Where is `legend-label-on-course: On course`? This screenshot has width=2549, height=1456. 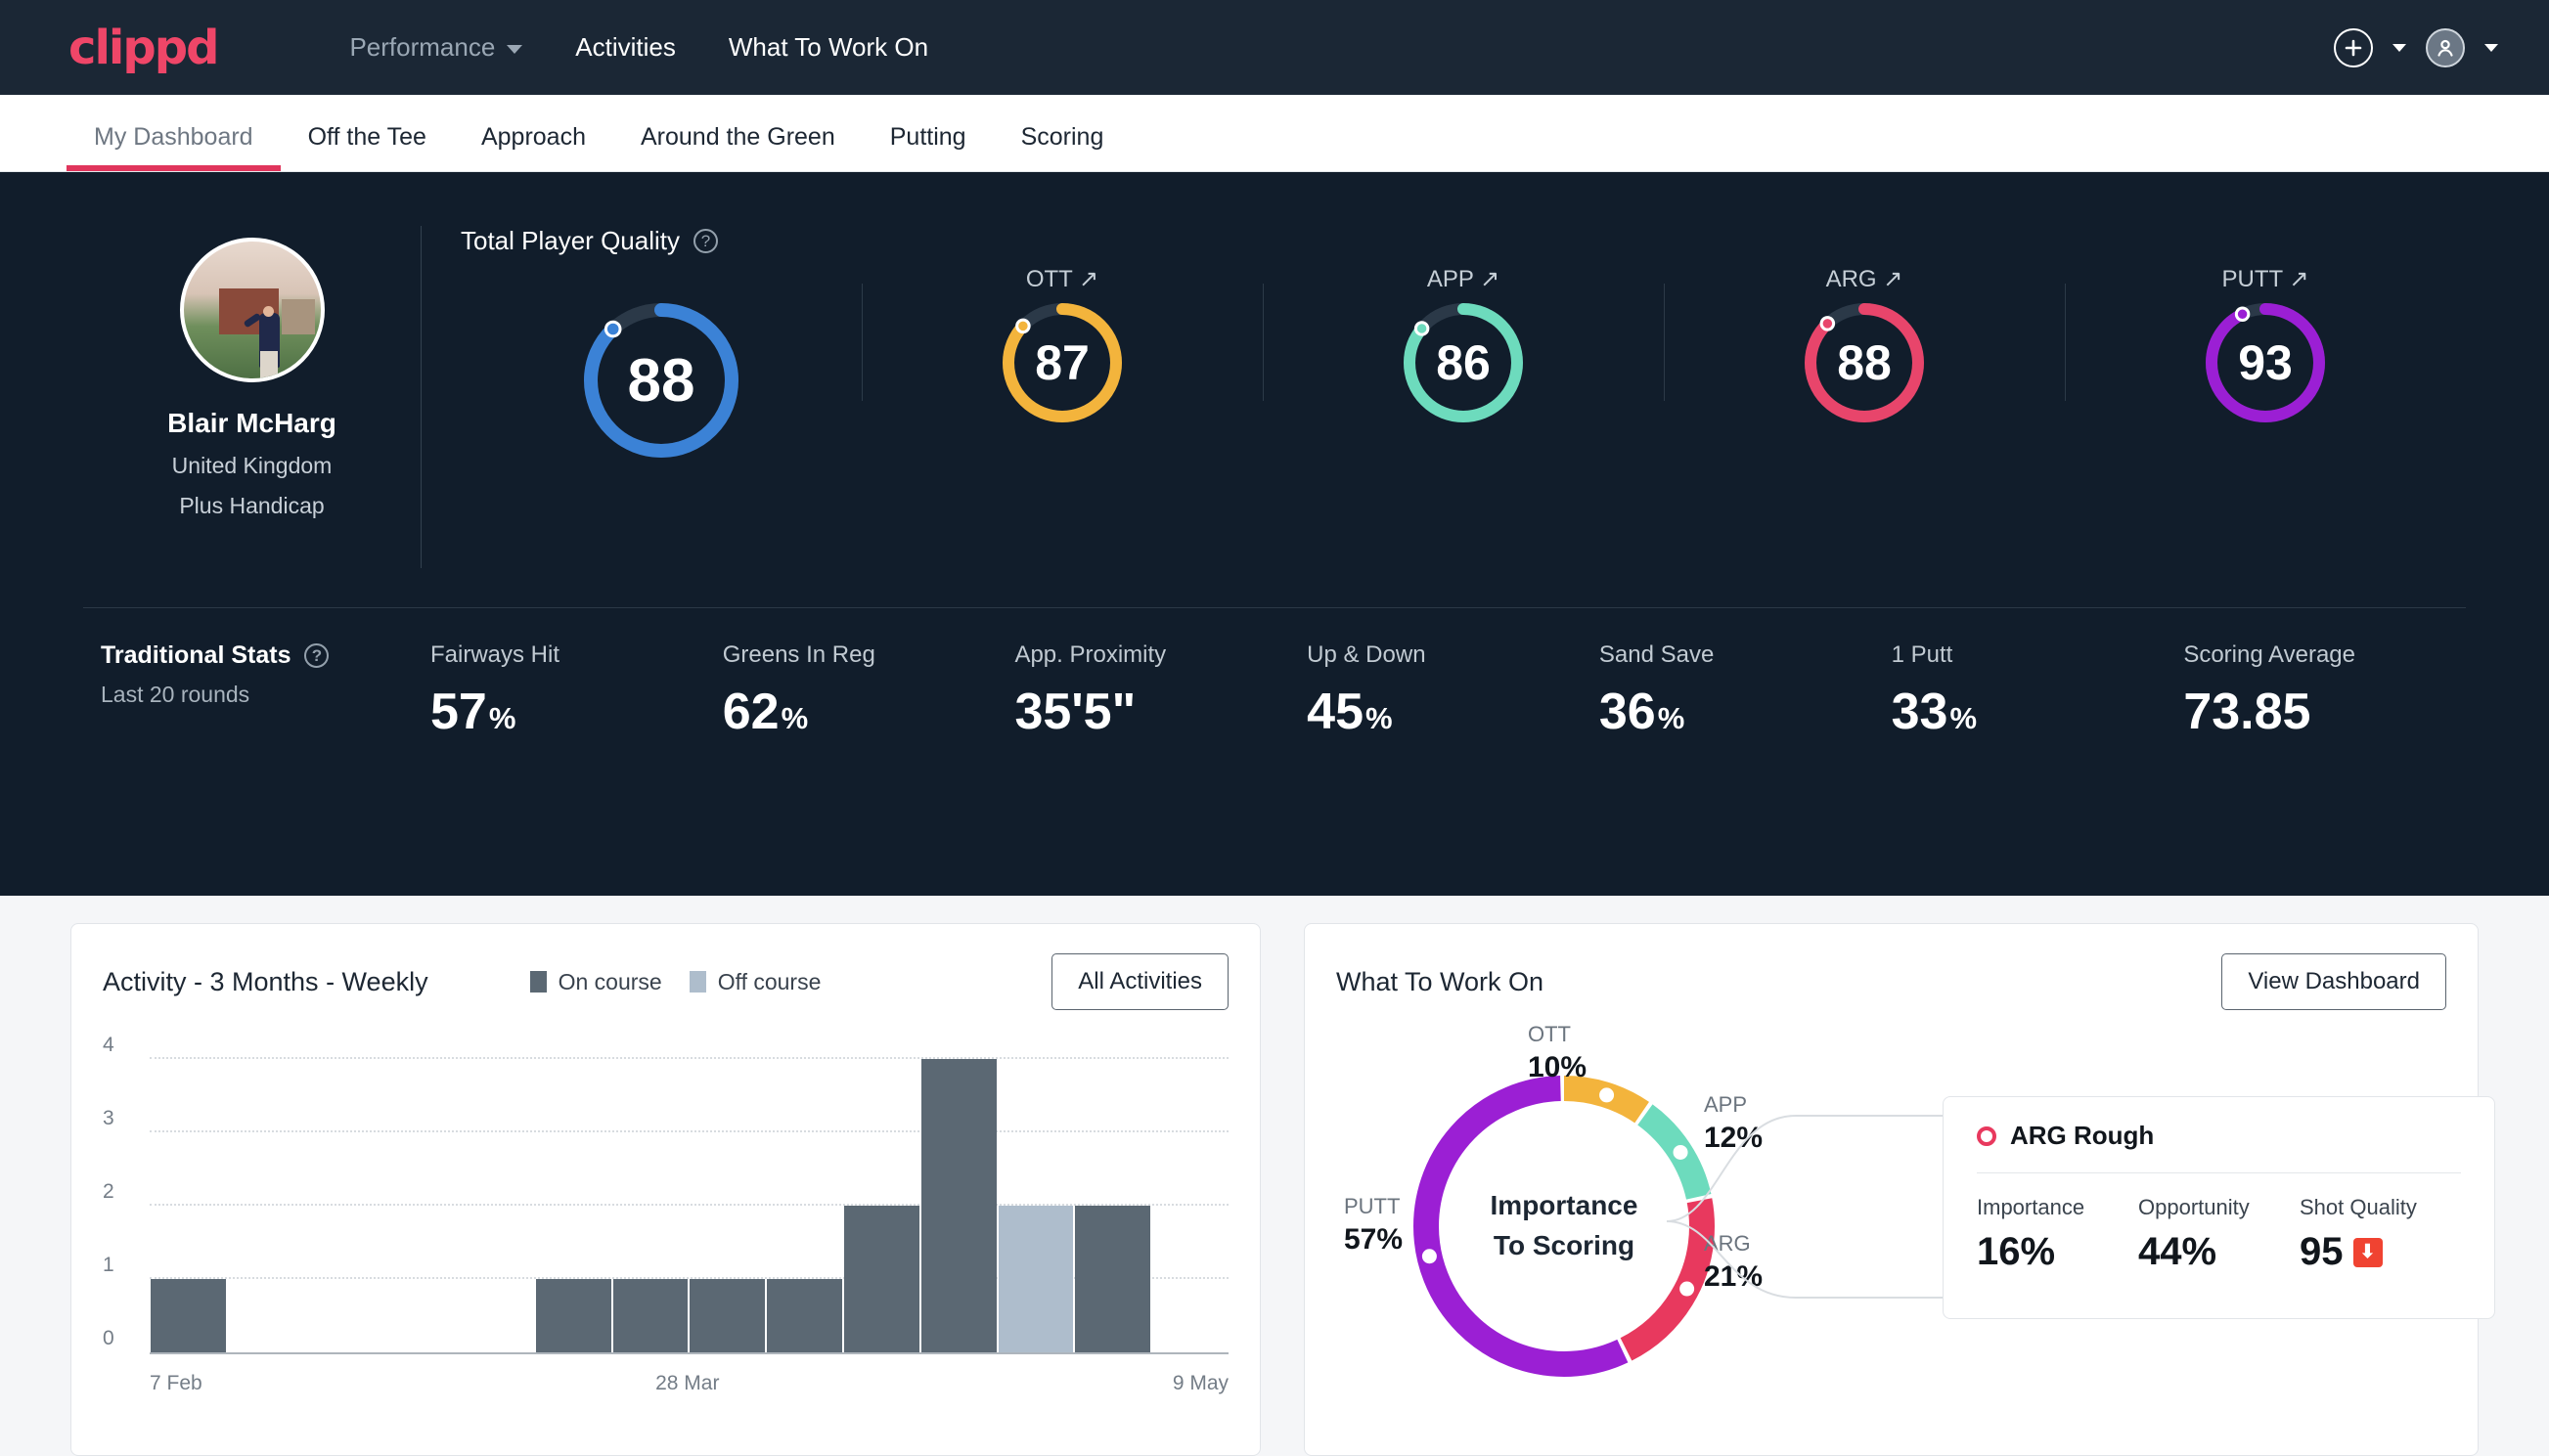
legend-label-on-course: On course is located at coordinates (610, 981).